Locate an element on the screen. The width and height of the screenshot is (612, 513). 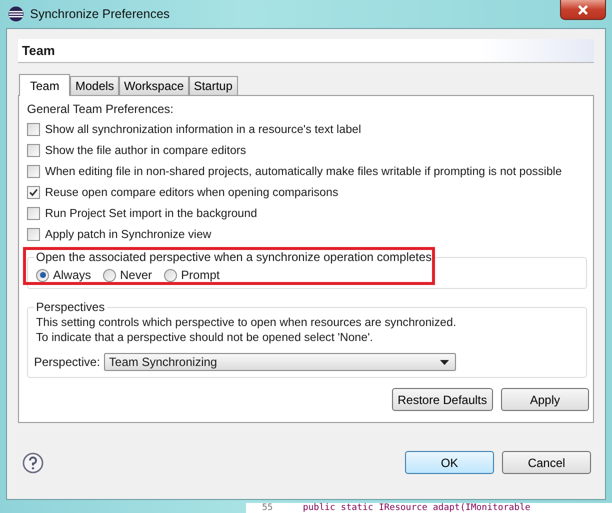
field-label: Perspective: is located at coordinates (67, 362).